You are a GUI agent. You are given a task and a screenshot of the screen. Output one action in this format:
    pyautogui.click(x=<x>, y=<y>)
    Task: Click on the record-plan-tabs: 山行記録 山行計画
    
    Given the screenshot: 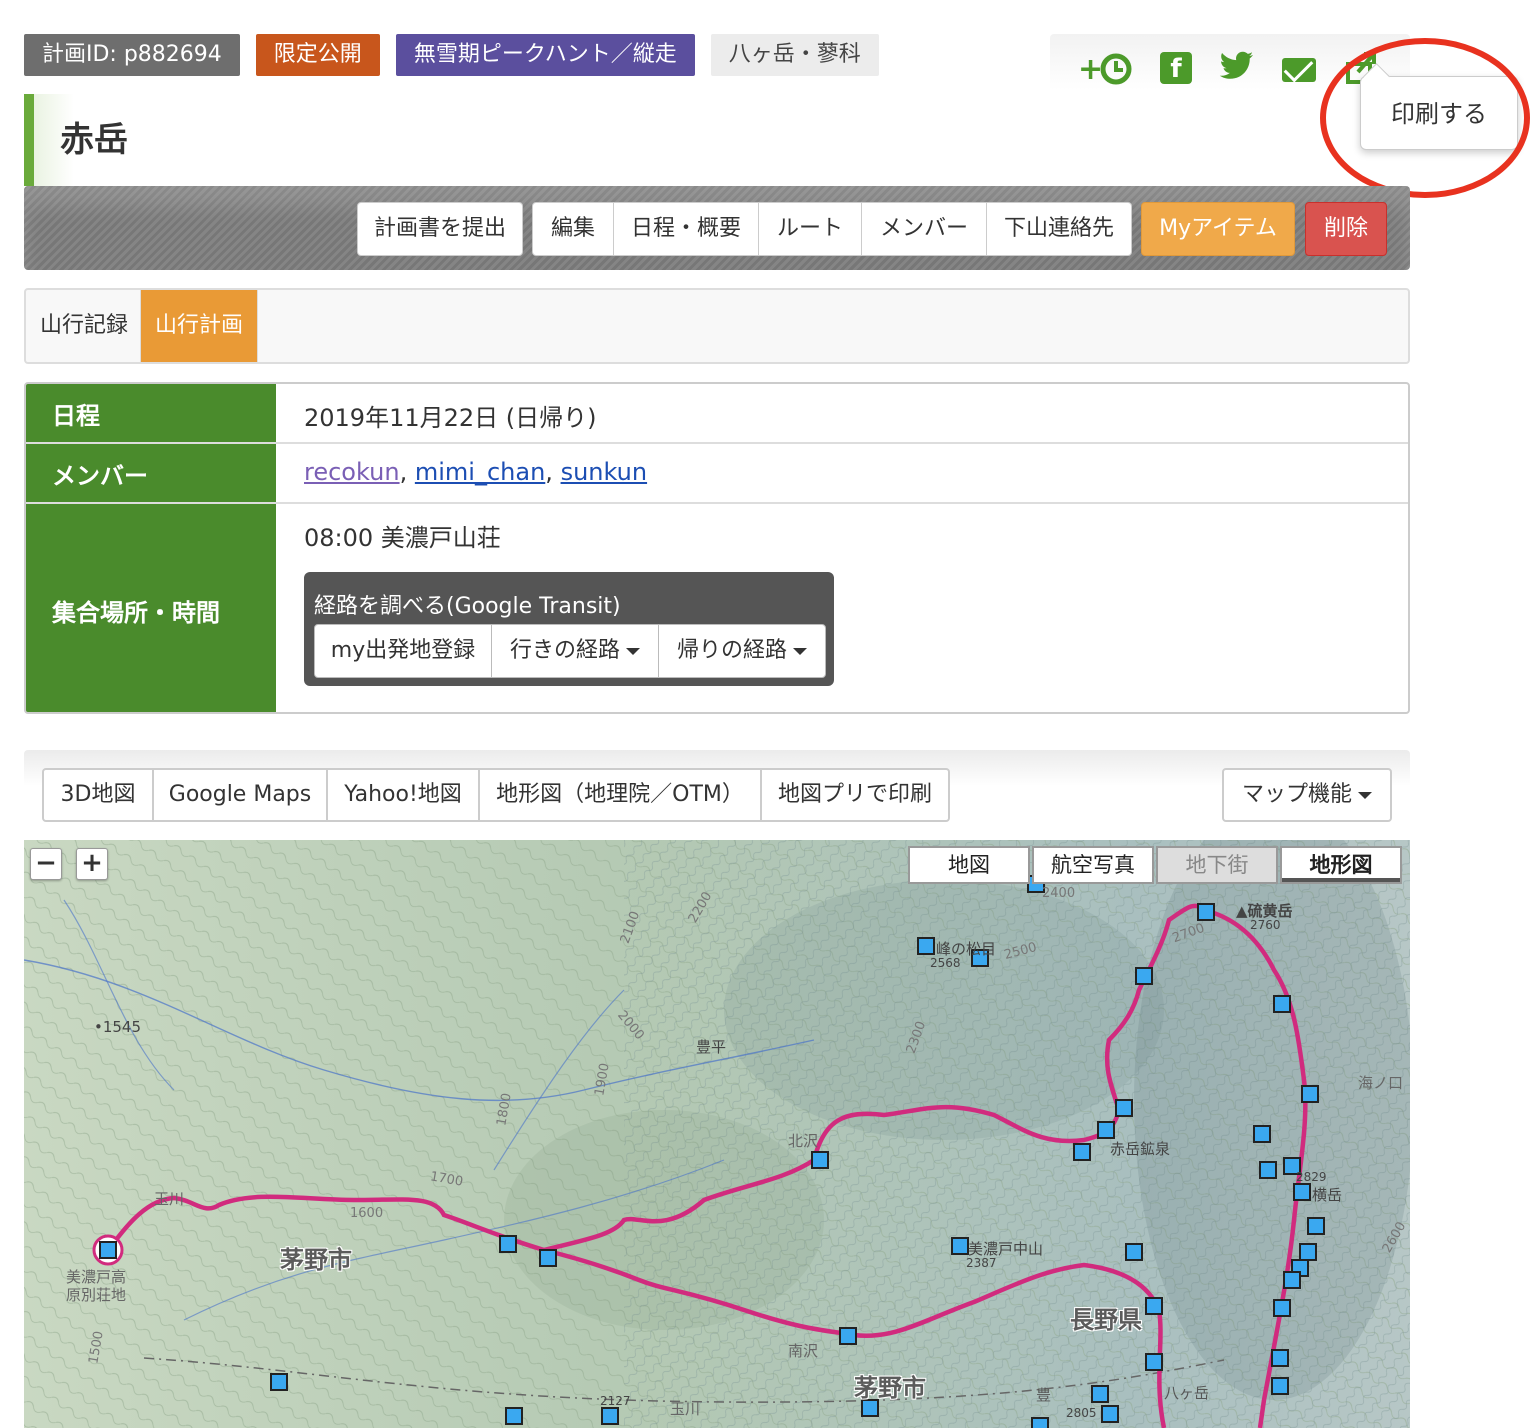 What is the action you would take?
    pyautogui.click(x=717, y=326)
    